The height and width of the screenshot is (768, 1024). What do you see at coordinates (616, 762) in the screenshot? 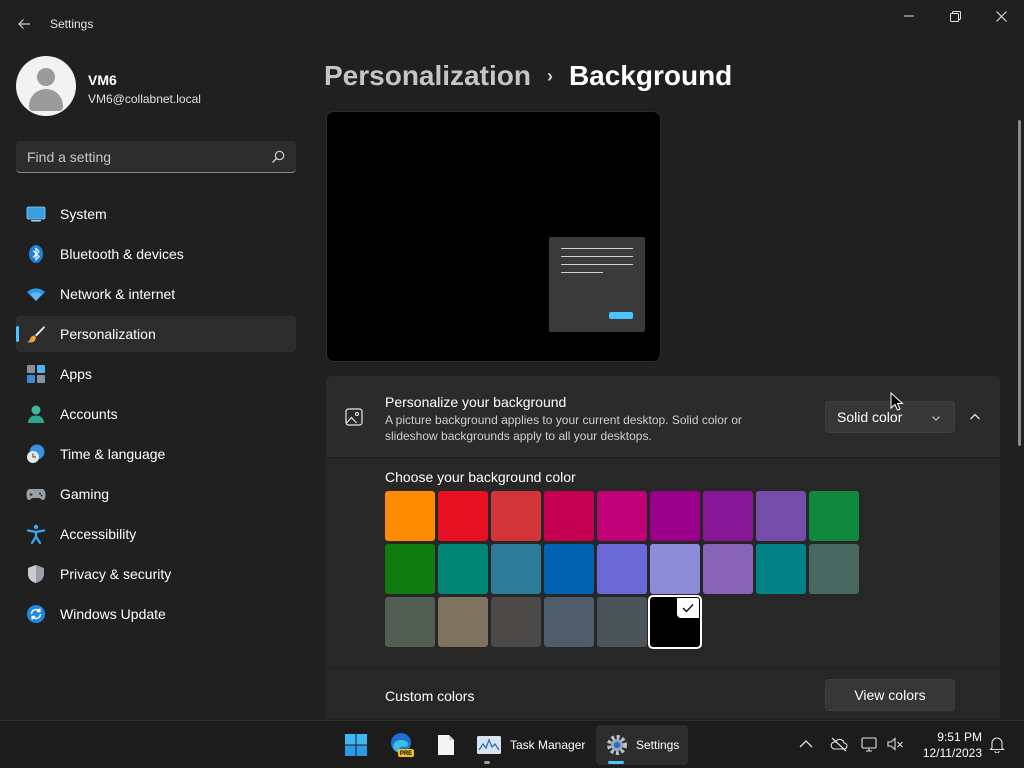
I see `active-indicator` at bounding box center [616, 762].